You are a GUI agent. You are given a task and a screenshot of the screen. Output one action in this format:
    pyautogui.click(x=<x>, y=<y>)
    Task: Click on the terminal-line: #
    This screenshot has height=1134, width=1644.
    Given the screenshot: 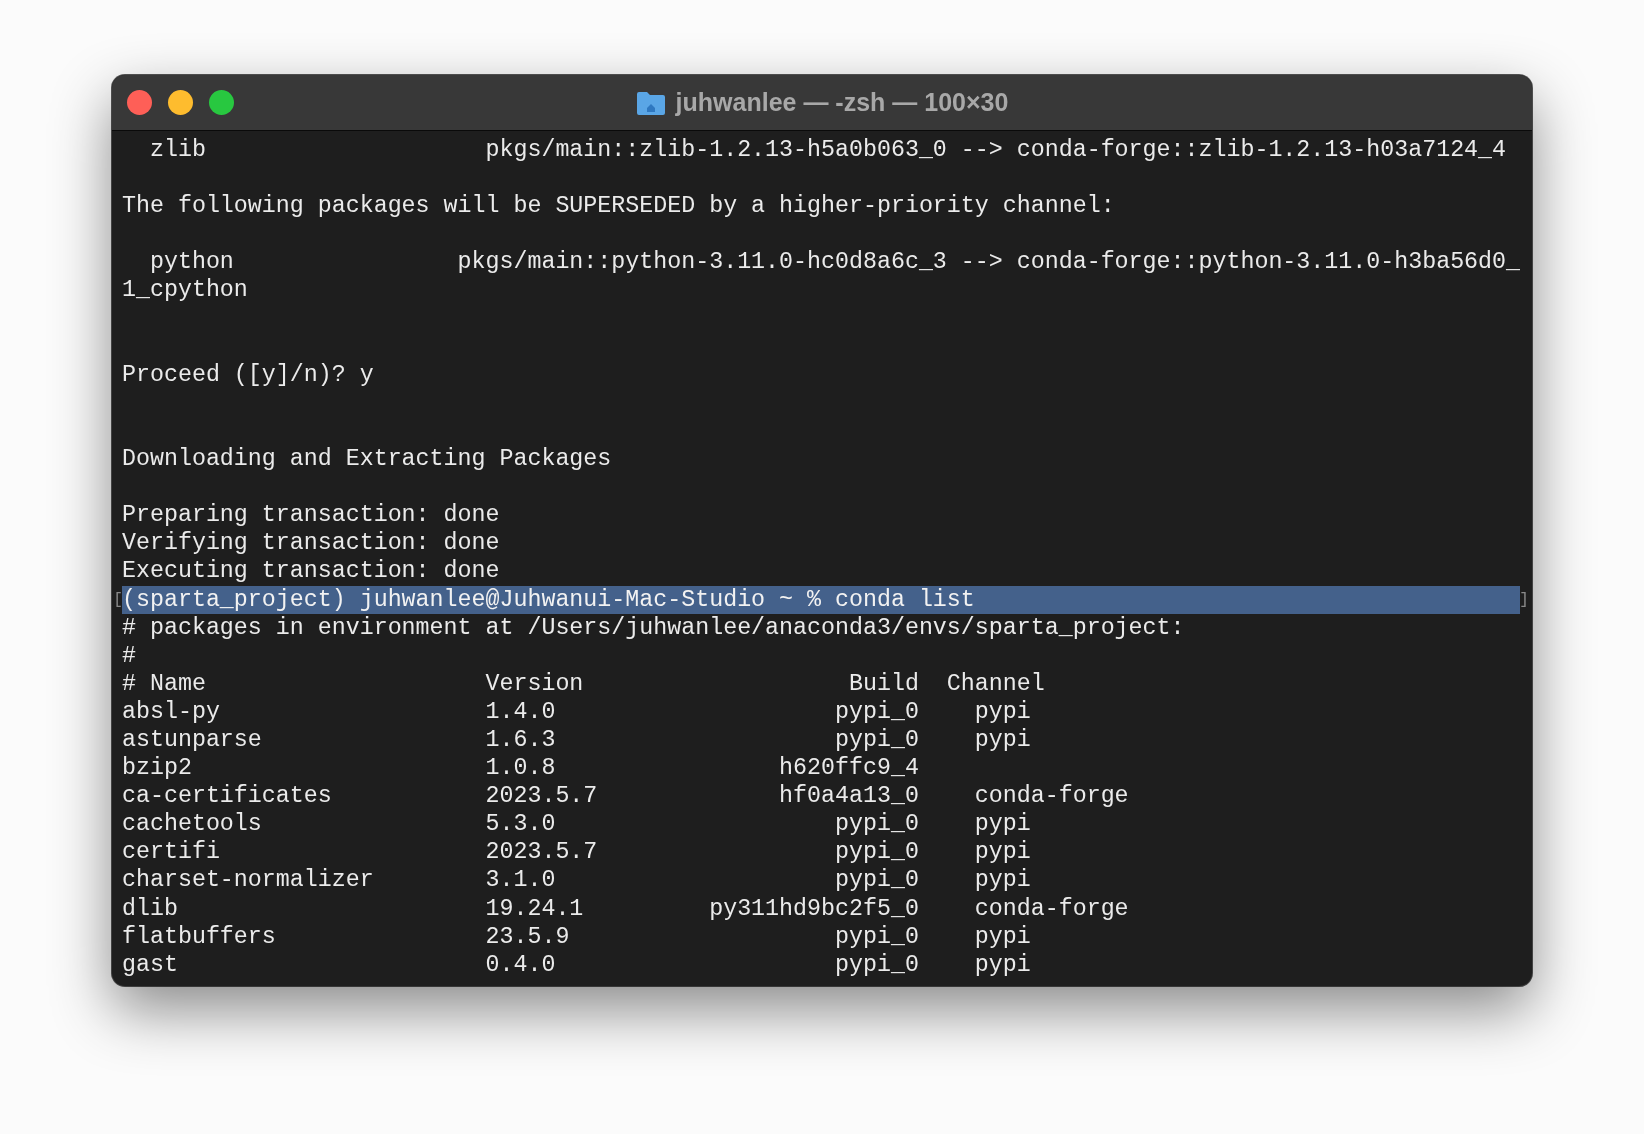 What is the action you would take?
    pyautogui.click(x=129, y=655)
    